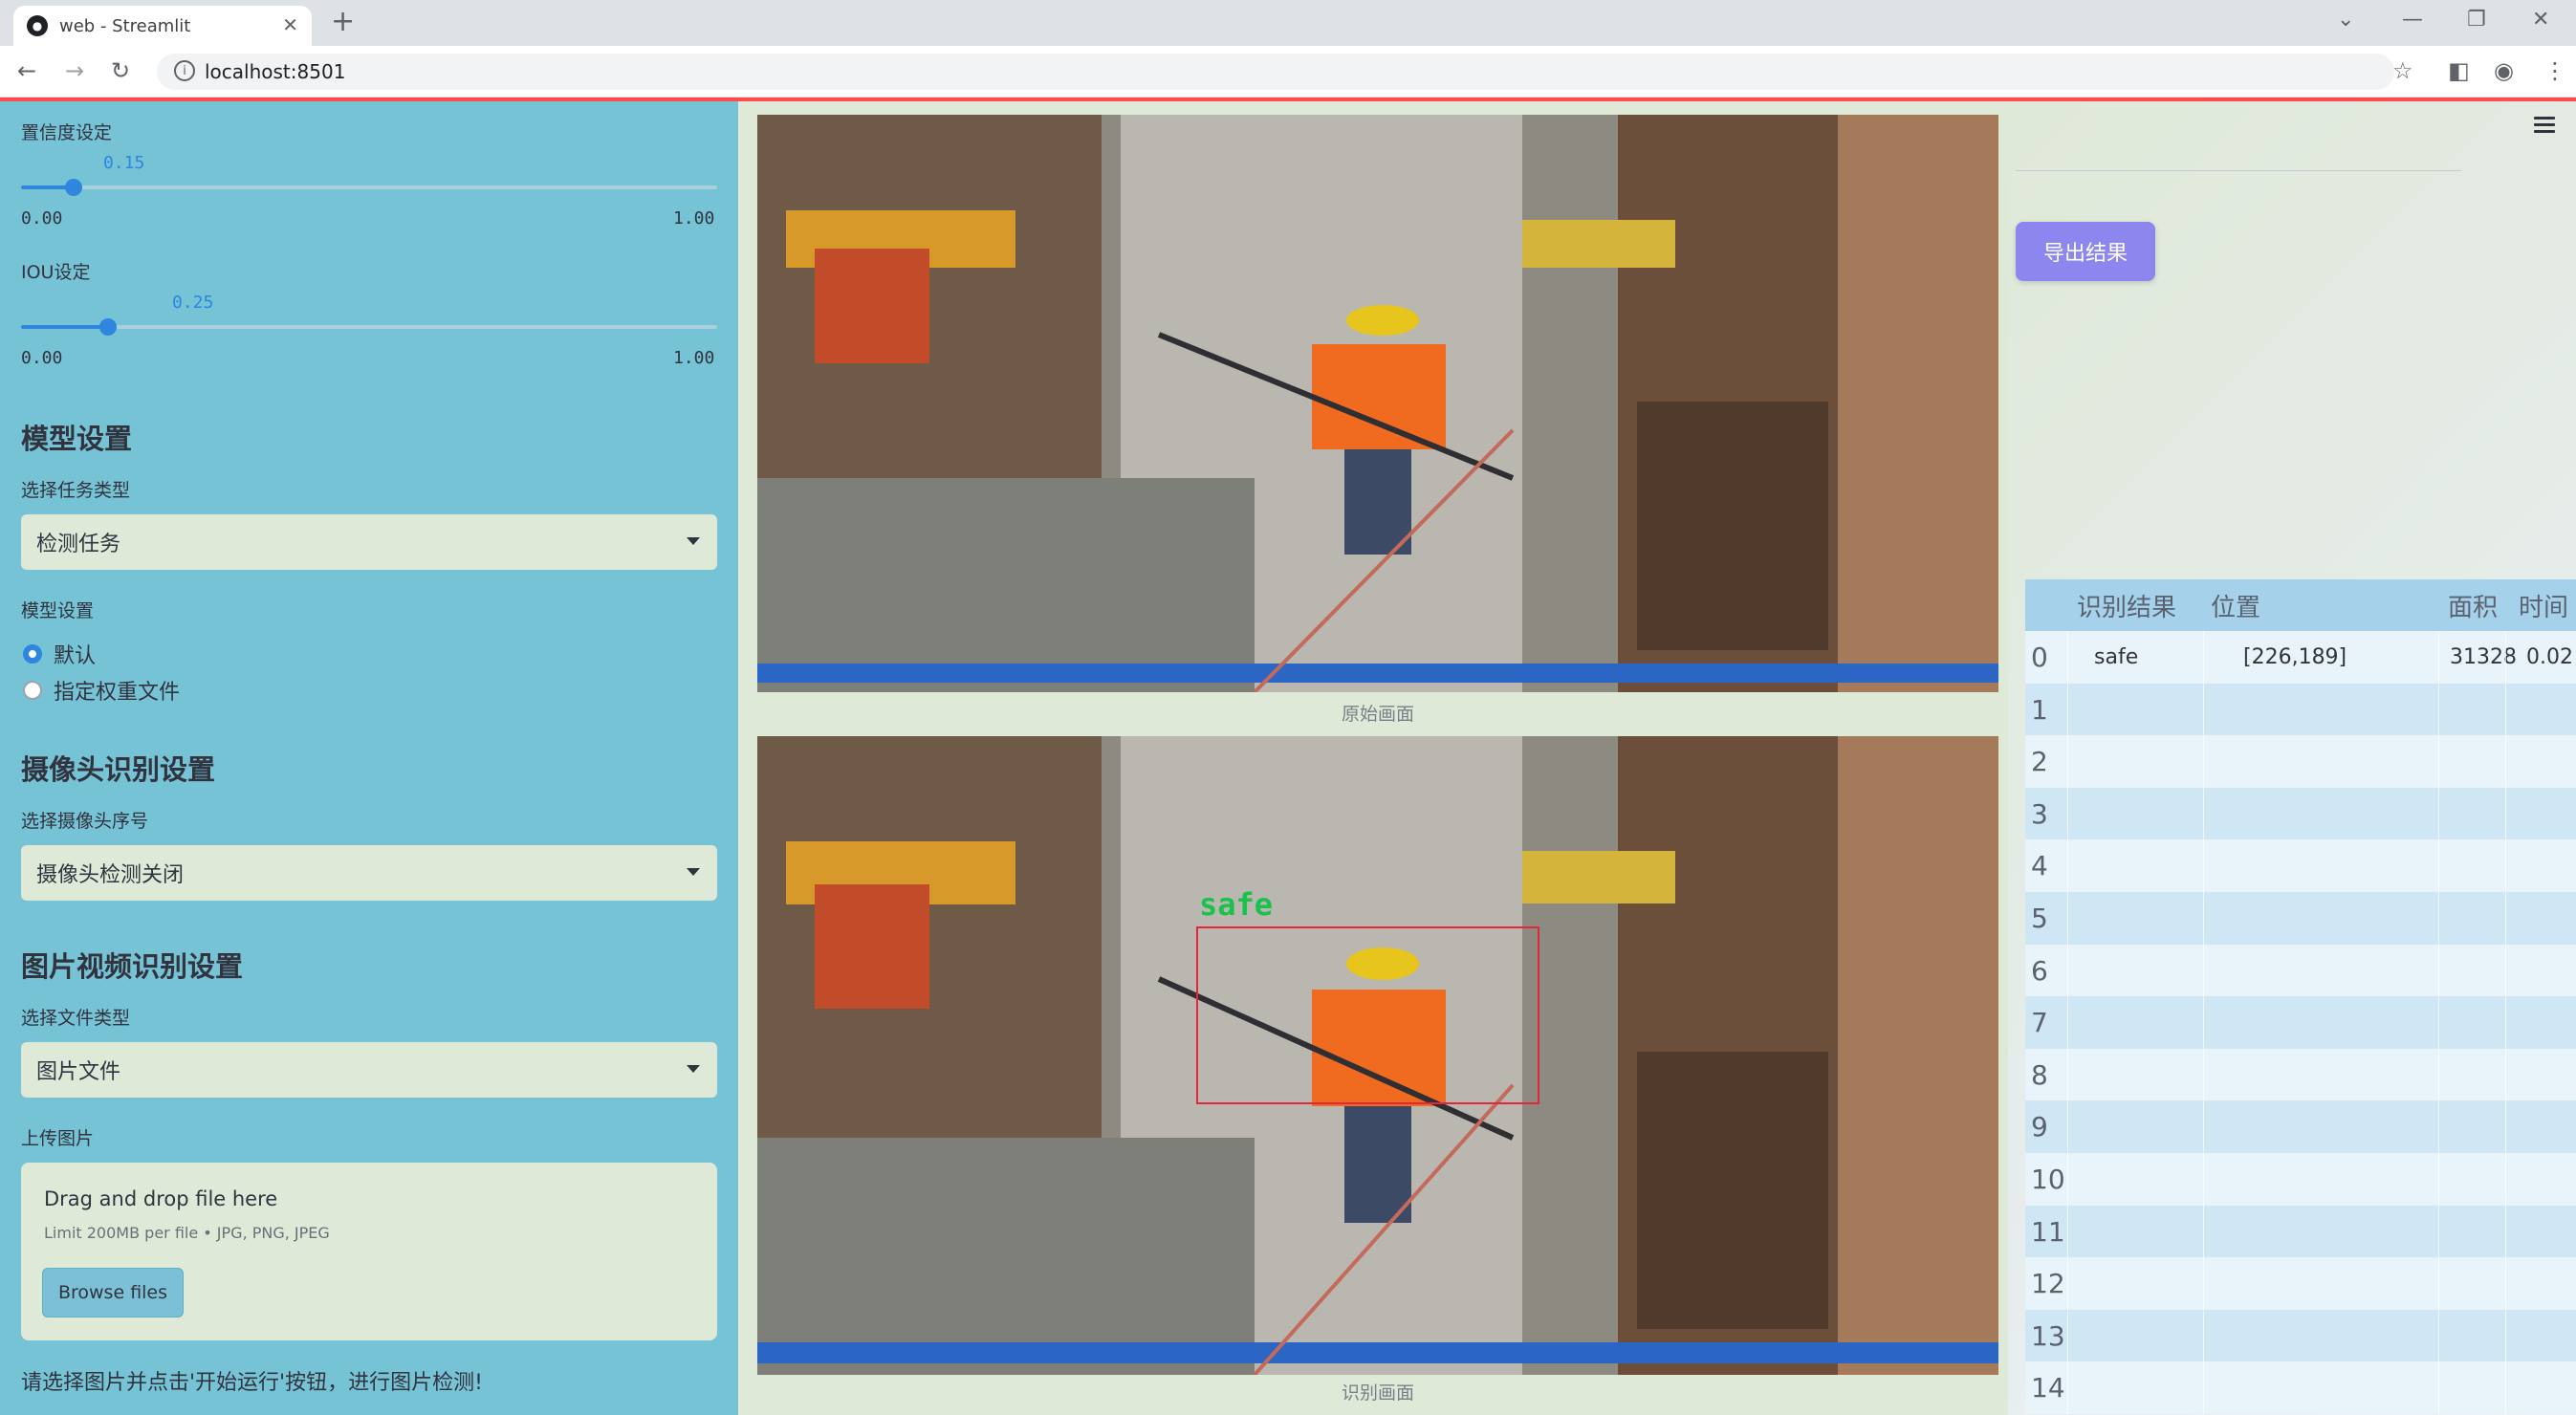 This screenshot has height=1415, width=2576. Describe the element at coordinates (2543, 605) in the screenshot. I see `header-time: 时间` at that location.